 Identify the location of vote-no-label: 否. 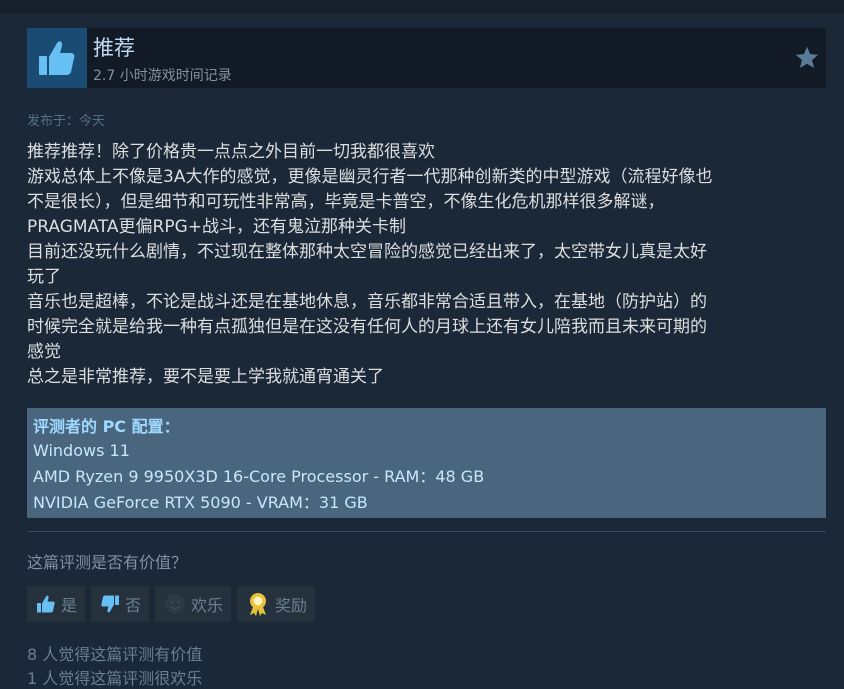
(133, 605).